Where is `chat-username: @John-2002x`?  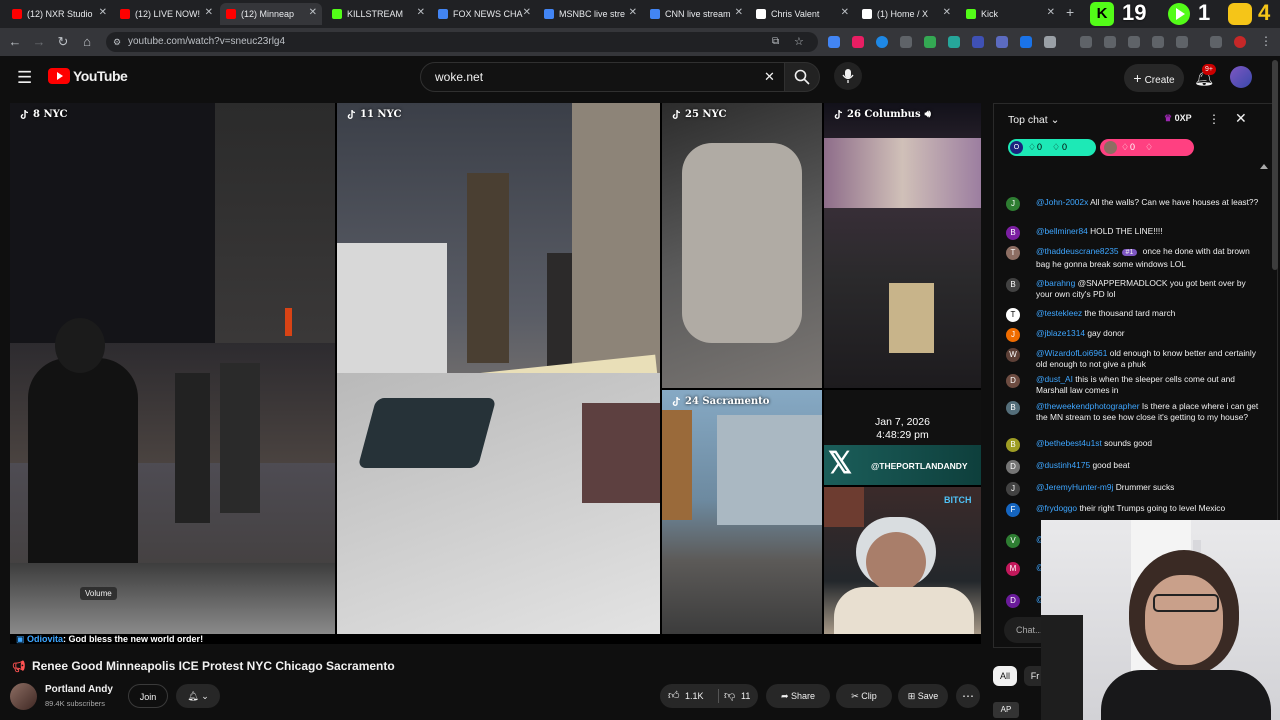
chat-username: @John-2002x is located at coordinates (1062, 202).